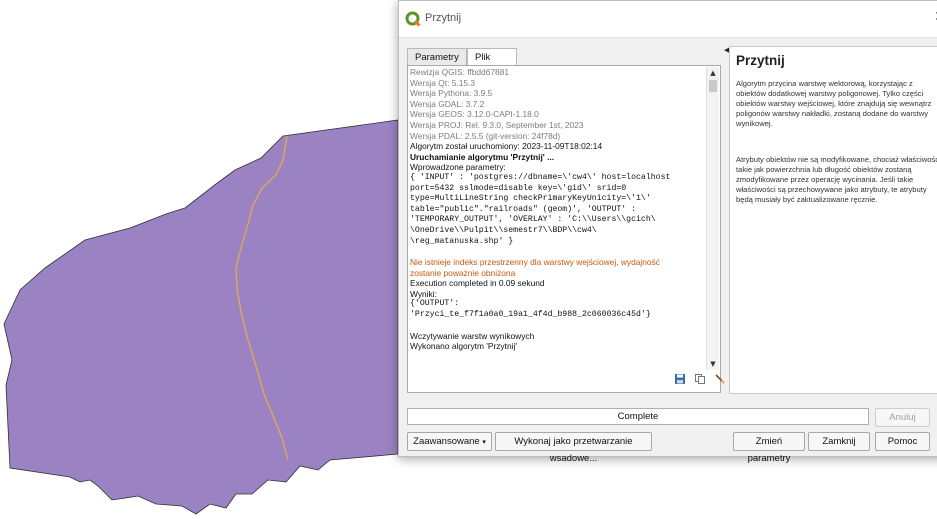 Image resolution: width=937 pixels, height=519 pixels. Describe the element at coordinates (485, 135) in the screenshot. I see `log-line: Wersja PDAL: 2.5.5 (git-version: 24f78d)` at that location.